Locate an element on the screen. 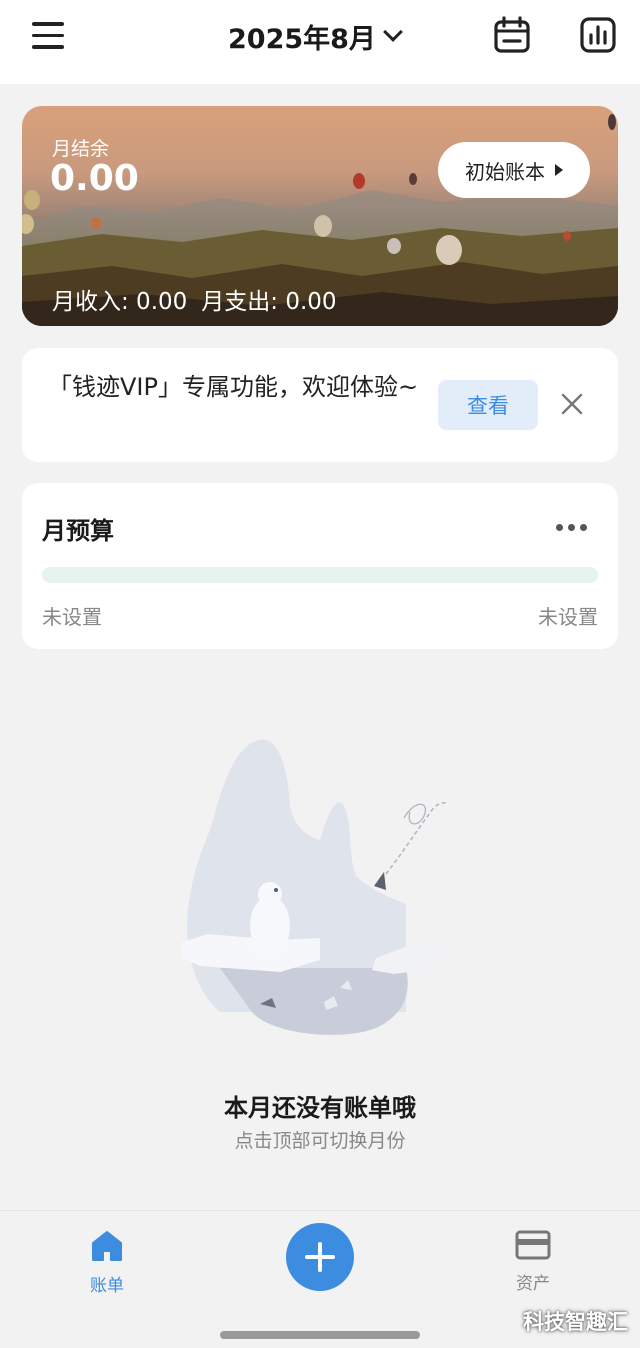  budget-left-status: 未设置 is located at coordinates (72, 617).